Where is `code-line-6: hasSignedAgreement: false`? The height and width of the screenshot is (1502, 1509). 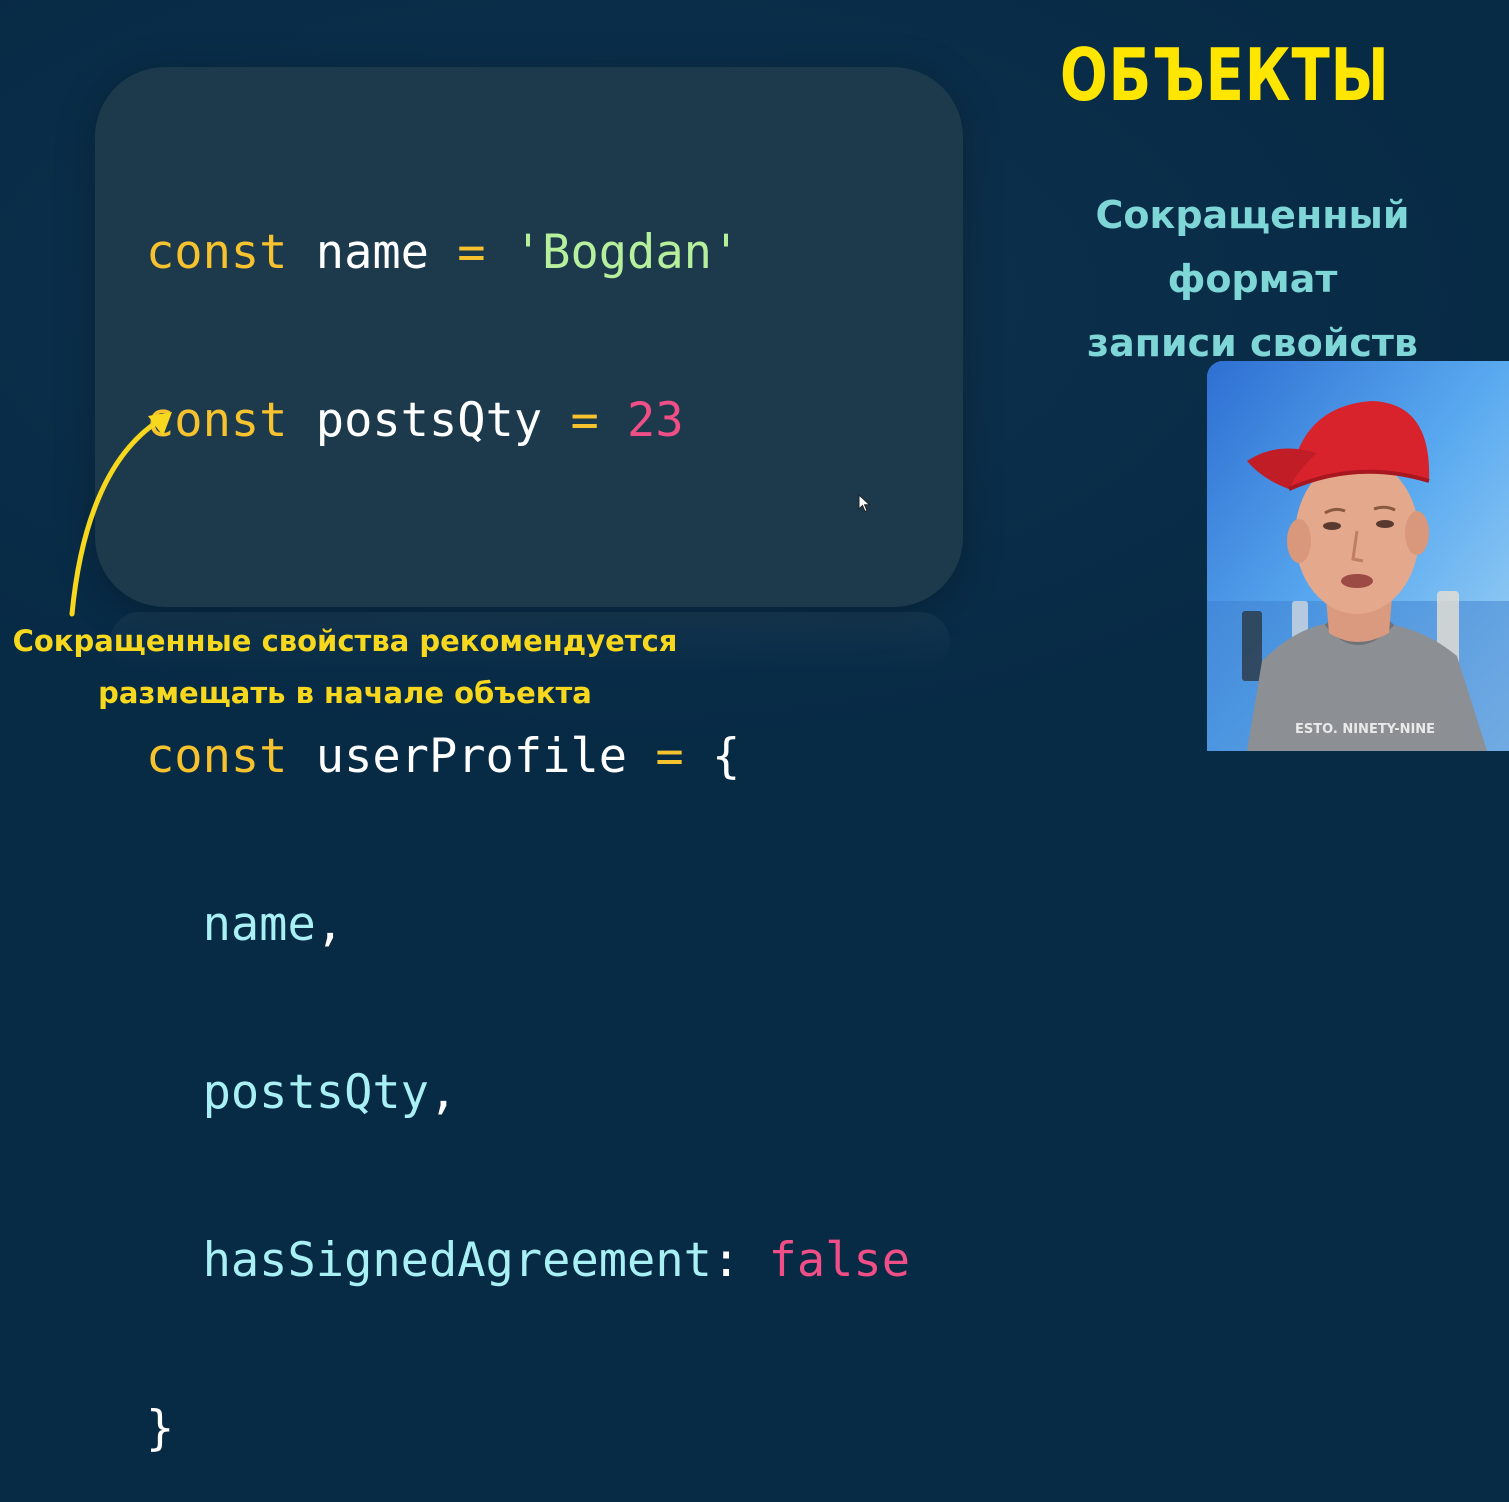
code-line-6: hasSignedAgreement: false is located at coordinates (528, 1261).